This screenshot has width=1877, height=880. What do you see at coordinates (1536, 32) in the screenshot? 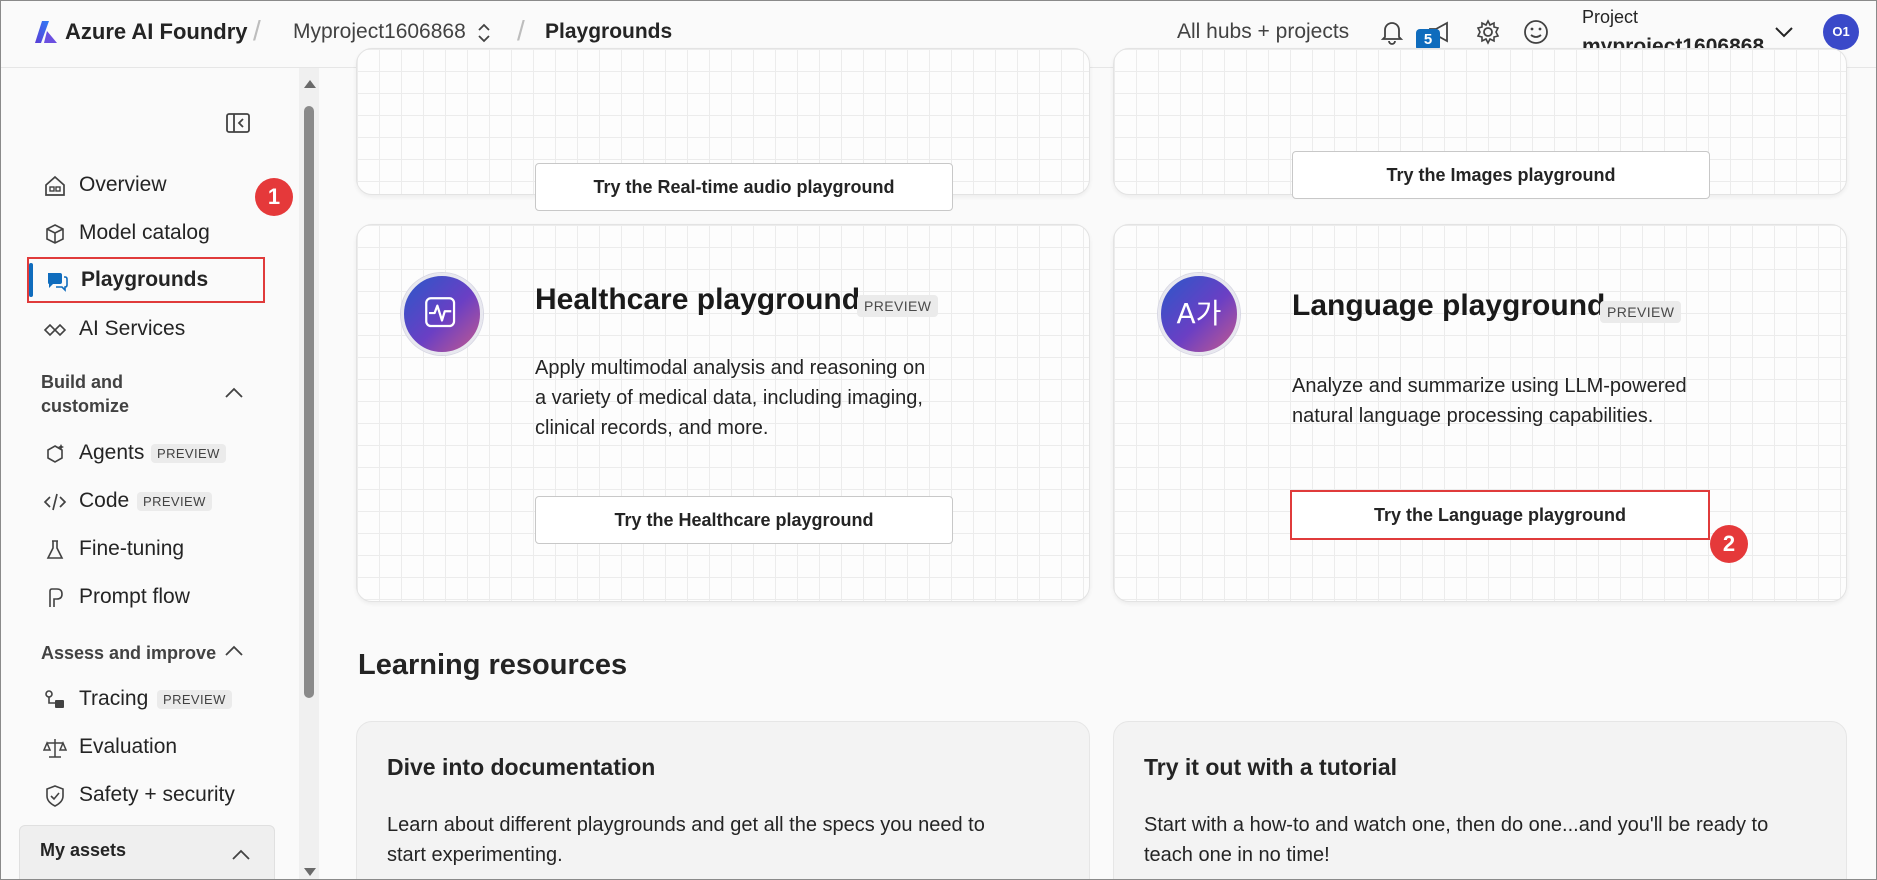
I see `feedback-smiley-icon` at bounding box center [1536, 32].